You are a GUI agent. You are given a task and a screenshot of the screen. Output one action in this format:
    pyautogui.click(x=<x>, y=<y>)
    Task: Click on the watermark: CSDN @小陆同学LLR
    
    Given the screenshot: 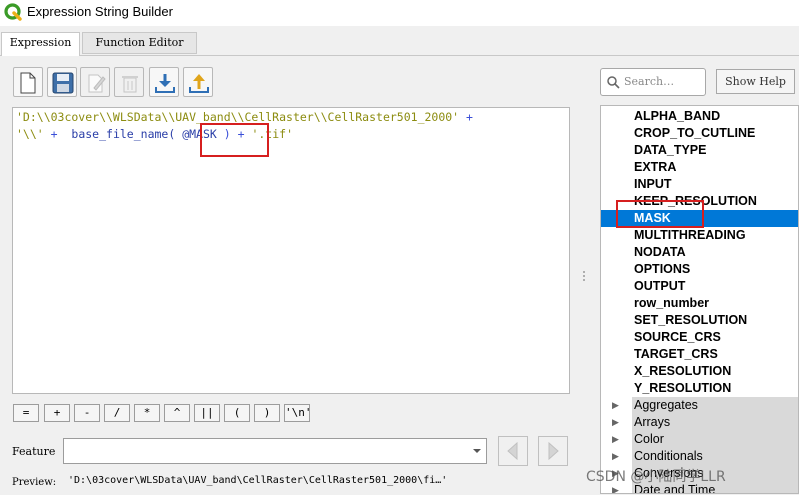 What is the action you would take?
    pyautogui.click(x=656, y=477)
    